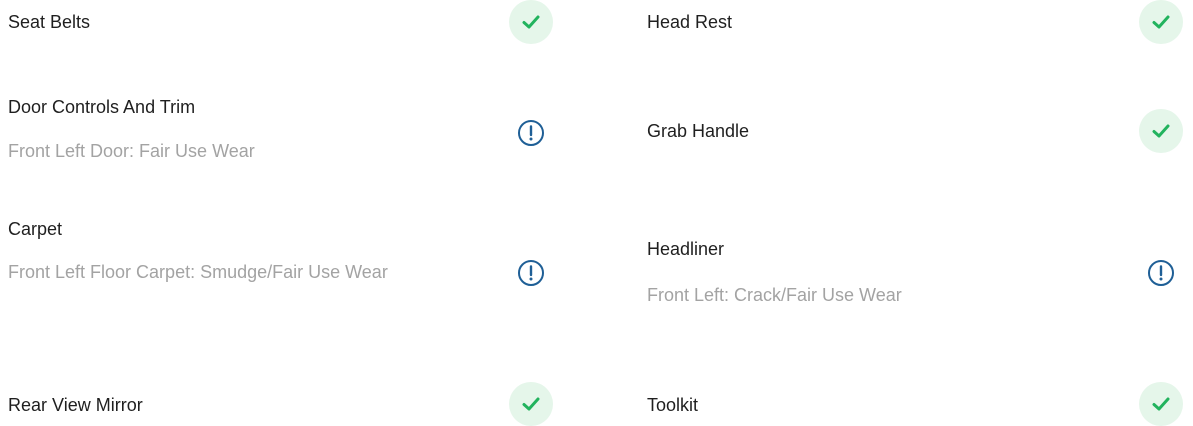 This screenshot has width=1193, height=426. Describe the element at coordinates (690, 22) in the screenshot. I see `item-title: Head Rest` at that location.